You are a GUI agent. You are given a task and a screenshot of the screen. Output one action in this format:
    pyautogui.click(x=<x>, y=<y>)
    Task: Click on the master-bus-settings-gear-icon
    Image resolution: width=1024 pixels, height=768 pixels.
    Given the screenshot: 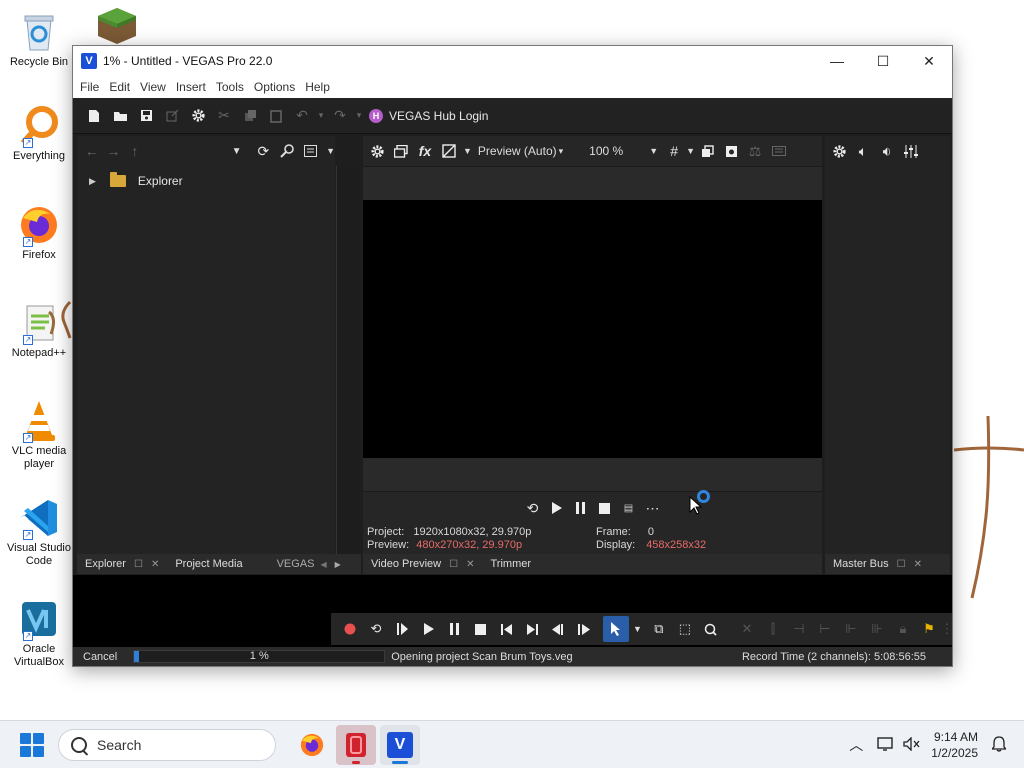 What is the action you would take?
    pyautogui.click(x=839, y=151)
    